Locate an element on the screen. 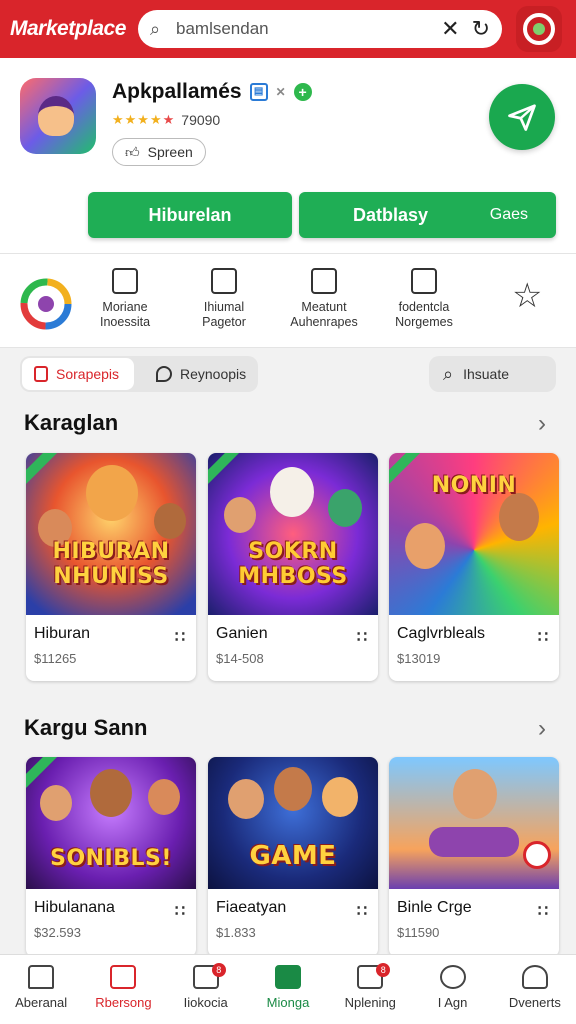 Image resolution: width=576 pixels, height=1024 pixels. device-icon is located at coordinates (324, 281).